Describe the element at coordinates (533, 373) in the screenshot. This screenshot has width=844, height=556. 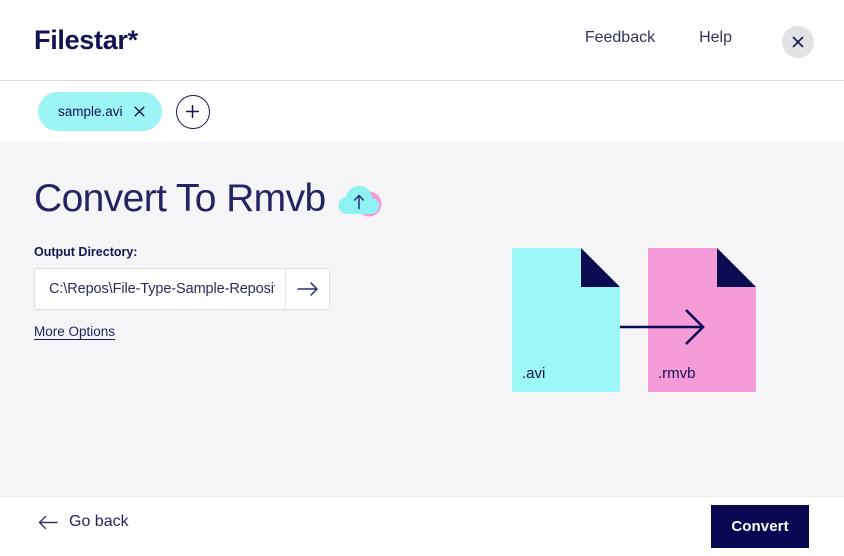
I see `source-file-extension: .avi` at that location.